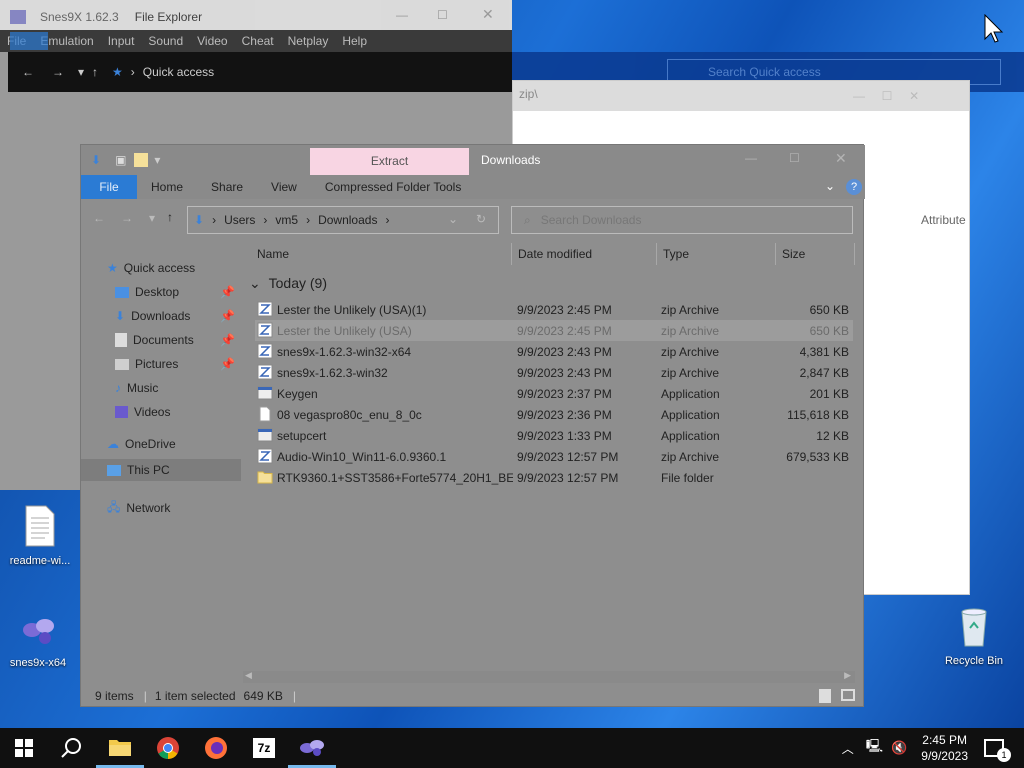  I want to click on help-icon: ?, so click(854, 187).